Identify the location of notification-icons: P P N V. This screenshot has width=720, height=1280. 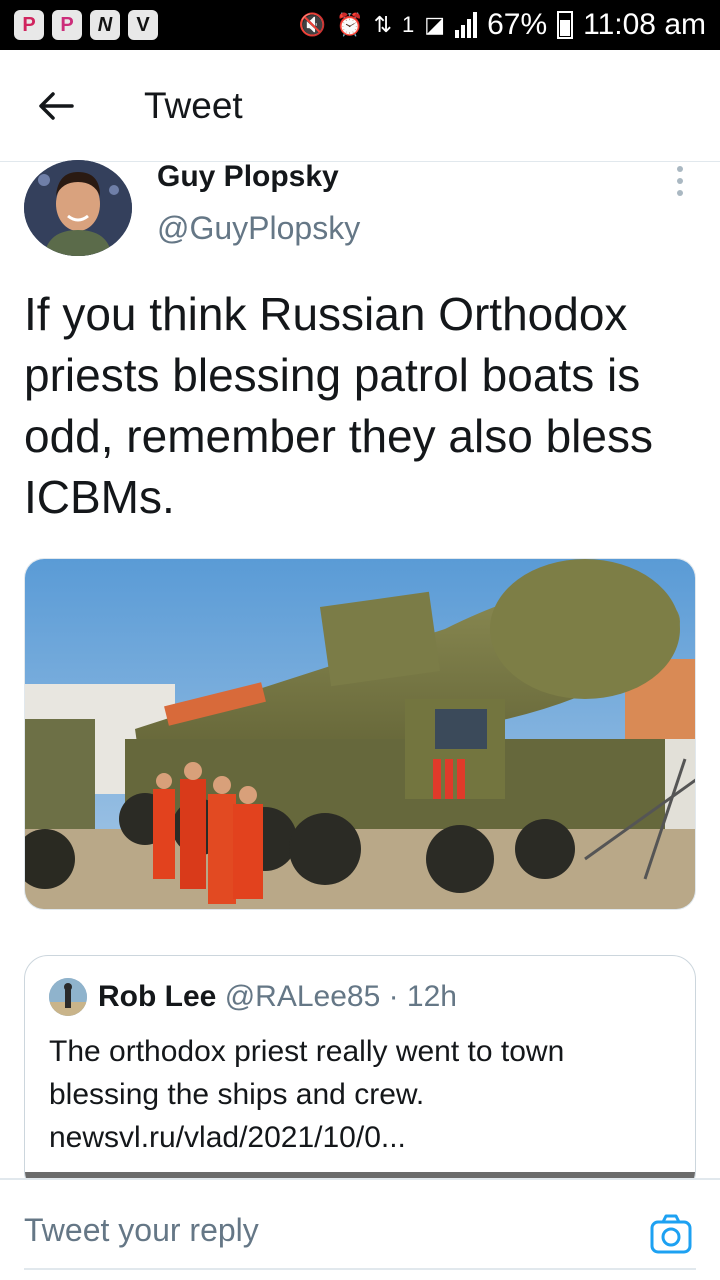
(86, 25).